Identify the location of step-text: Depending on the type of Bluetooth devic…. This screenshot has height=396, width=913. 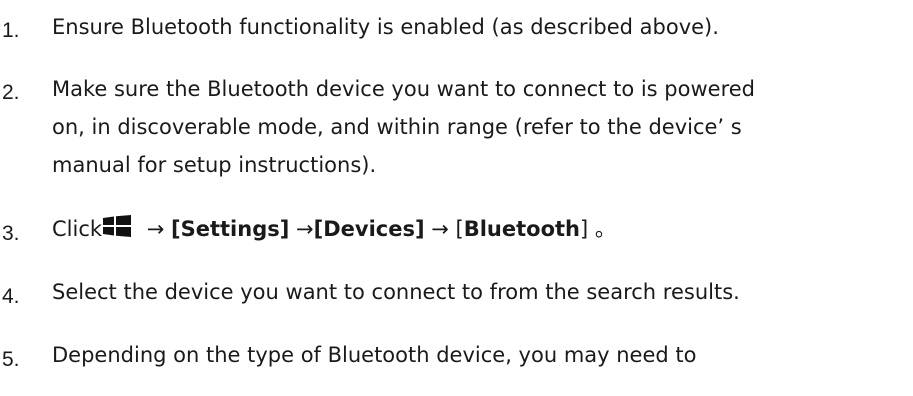
(482, 355).